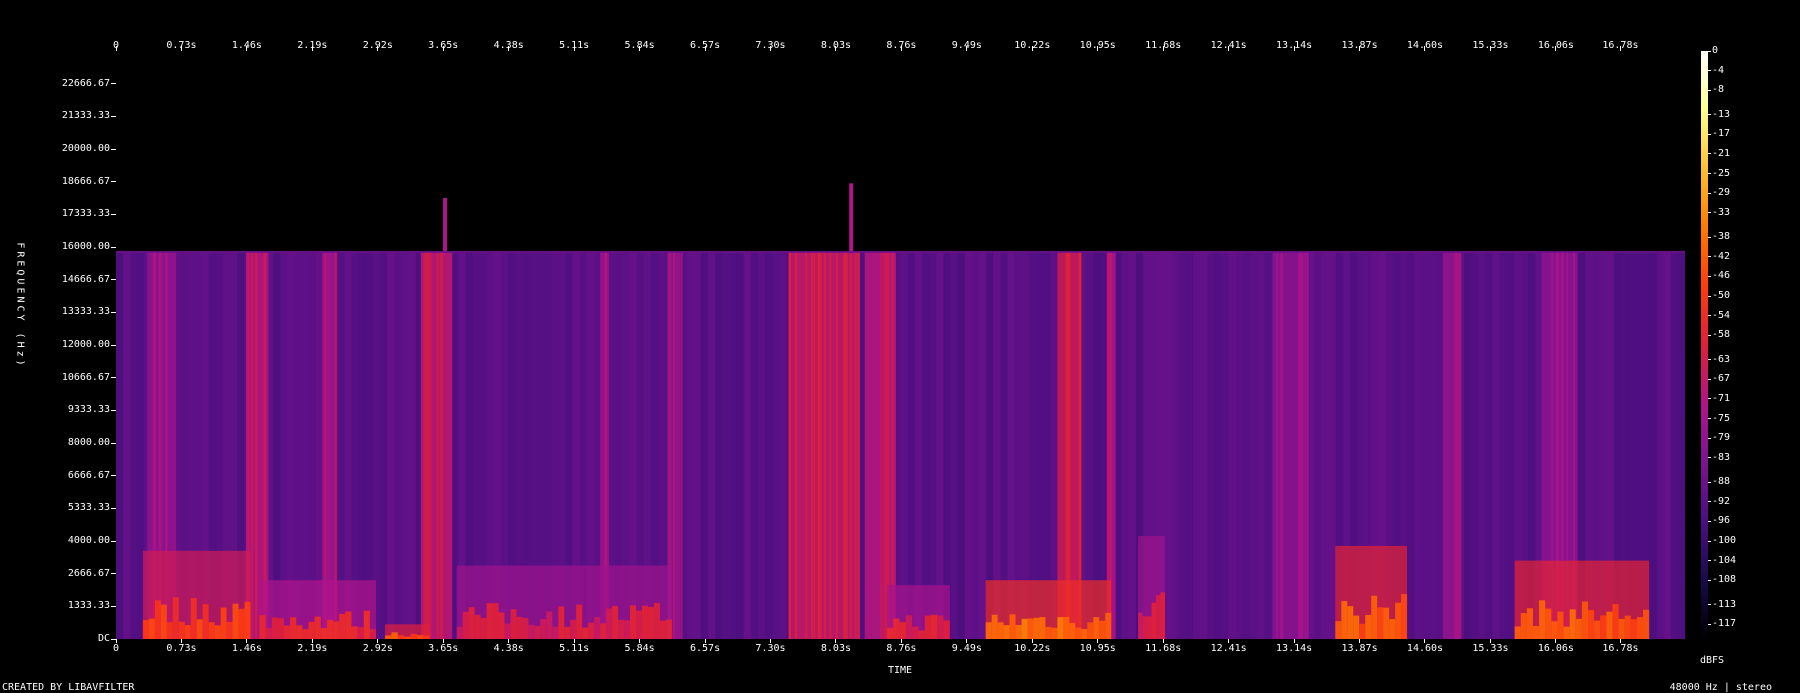 Image resolution: width=1800 pixels, height=693 pixels. Describe the element at coordinates (900, 670) in the screenshot. I see `x-axis-title: TIME` at that location.